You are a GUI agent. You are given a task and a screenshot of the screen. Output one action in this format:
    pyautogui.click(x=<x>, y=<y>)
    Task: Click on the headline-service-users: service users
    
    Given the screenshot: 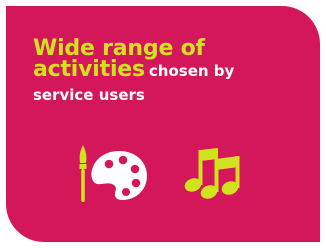 What is the action you would take?
    pyautogui.click(x=89, y=95)
    